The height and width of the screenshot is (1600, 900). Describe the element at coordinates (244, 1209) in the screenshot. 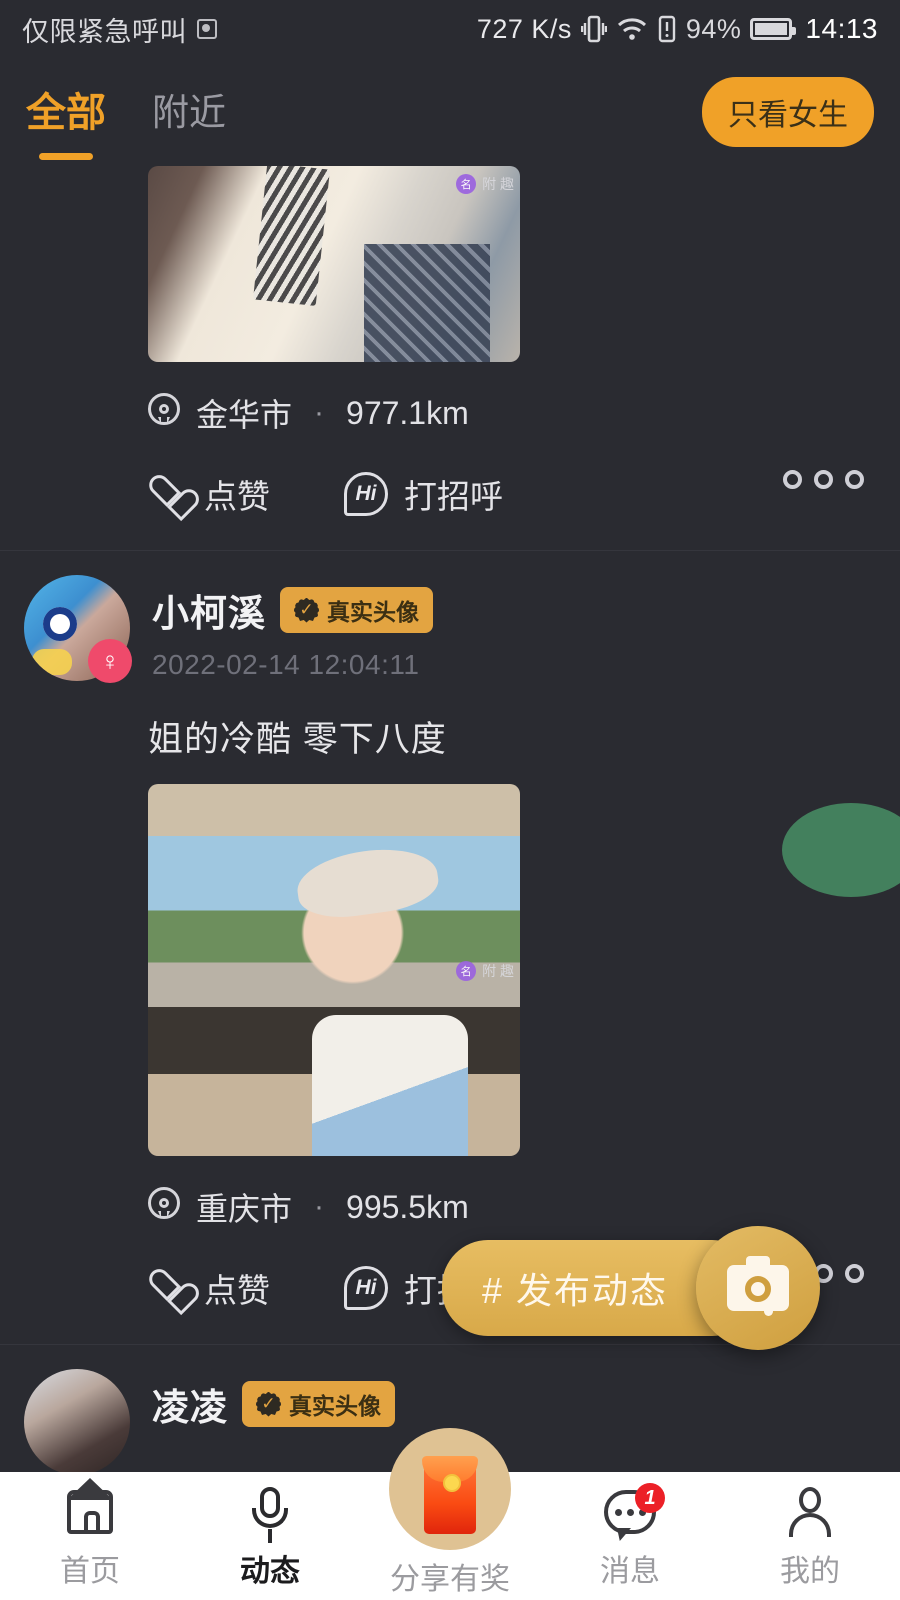

I see `location-city: 重庆市` at that location.